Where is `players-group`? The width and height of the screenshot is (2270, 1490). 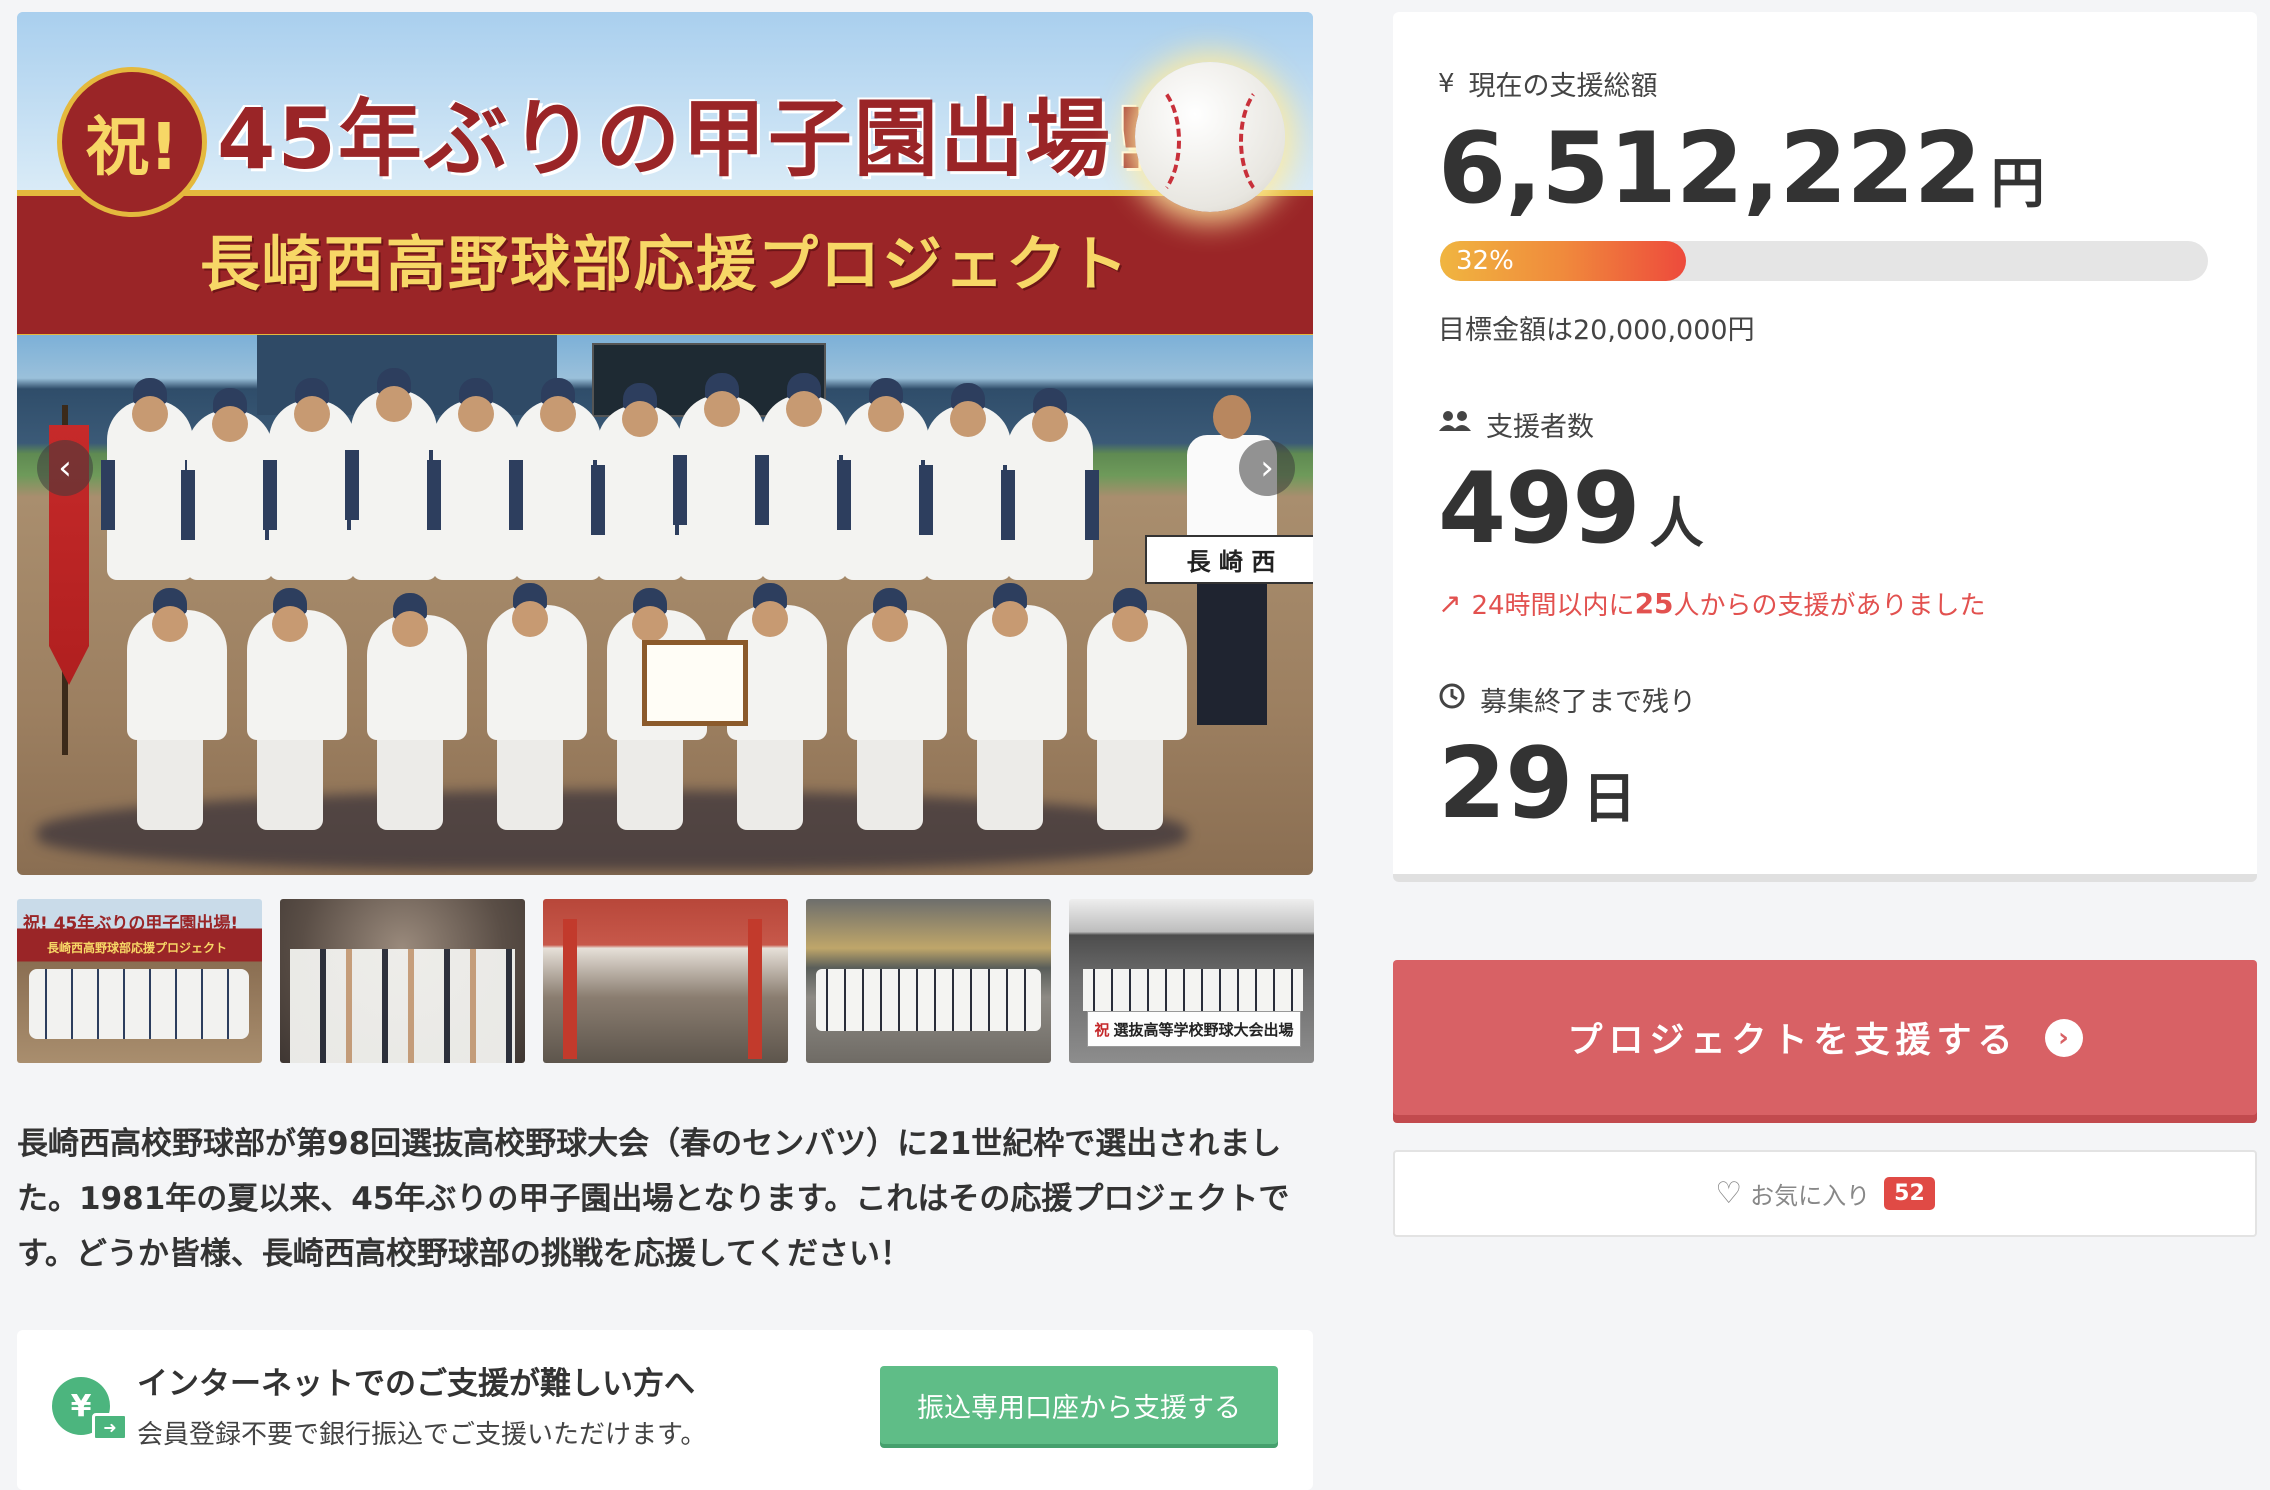
players-group is located at coordinates (649, 599).